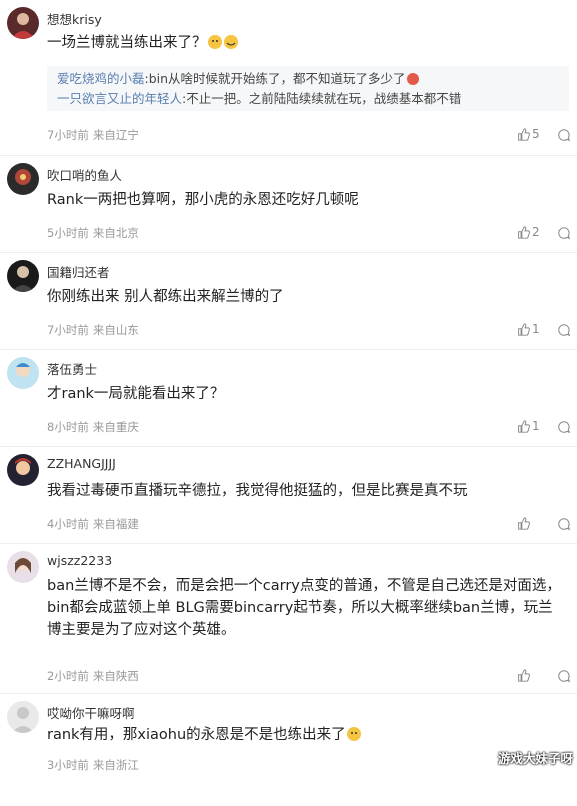 The width and height of the screenshot is (577, 806). What do you see at coordinates (288, 301) in the screenshot?
I see `comment-item: 国籍归还者 你刚练出来 别人都练出来解兰博的了 7小时前 来自山东 1` at bounding box center [288, 301].